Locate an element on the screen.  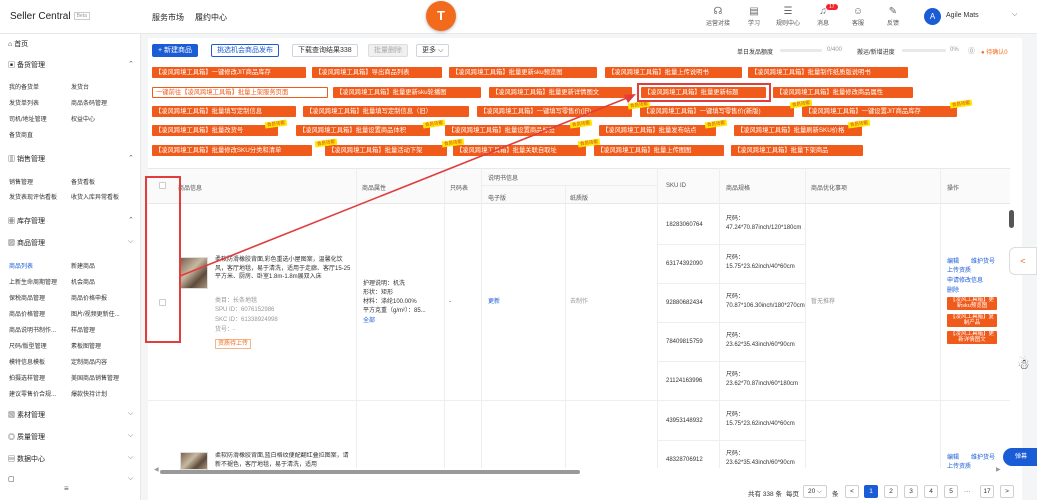
page-size-value: 20 is located at coordinates (812, 491).